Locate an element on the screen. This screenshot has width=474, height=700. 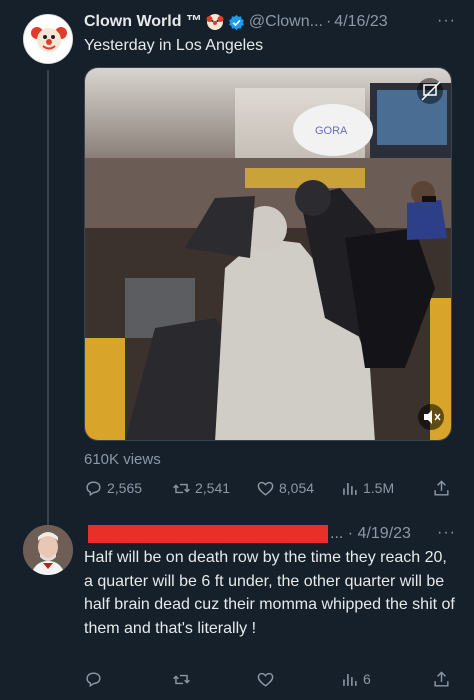
avatar is located at coordinates (48, 39).